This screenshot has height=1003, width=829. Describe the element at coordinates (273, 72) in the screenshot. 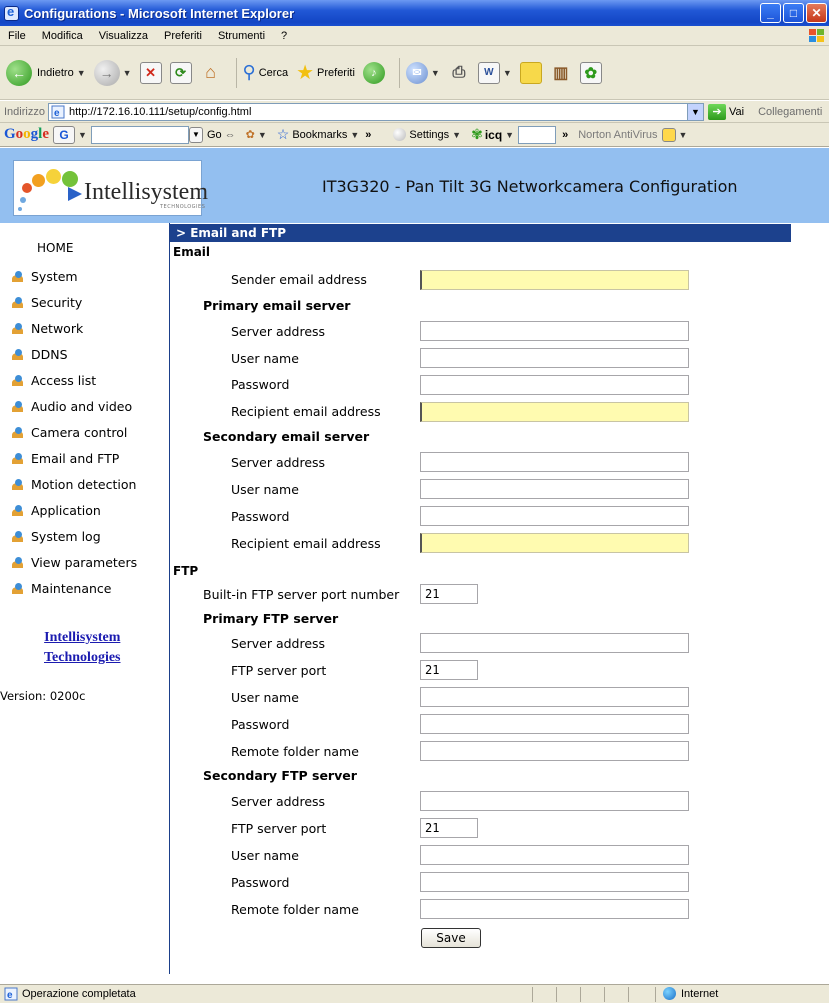

I see `search-label: Cerca` at that location.